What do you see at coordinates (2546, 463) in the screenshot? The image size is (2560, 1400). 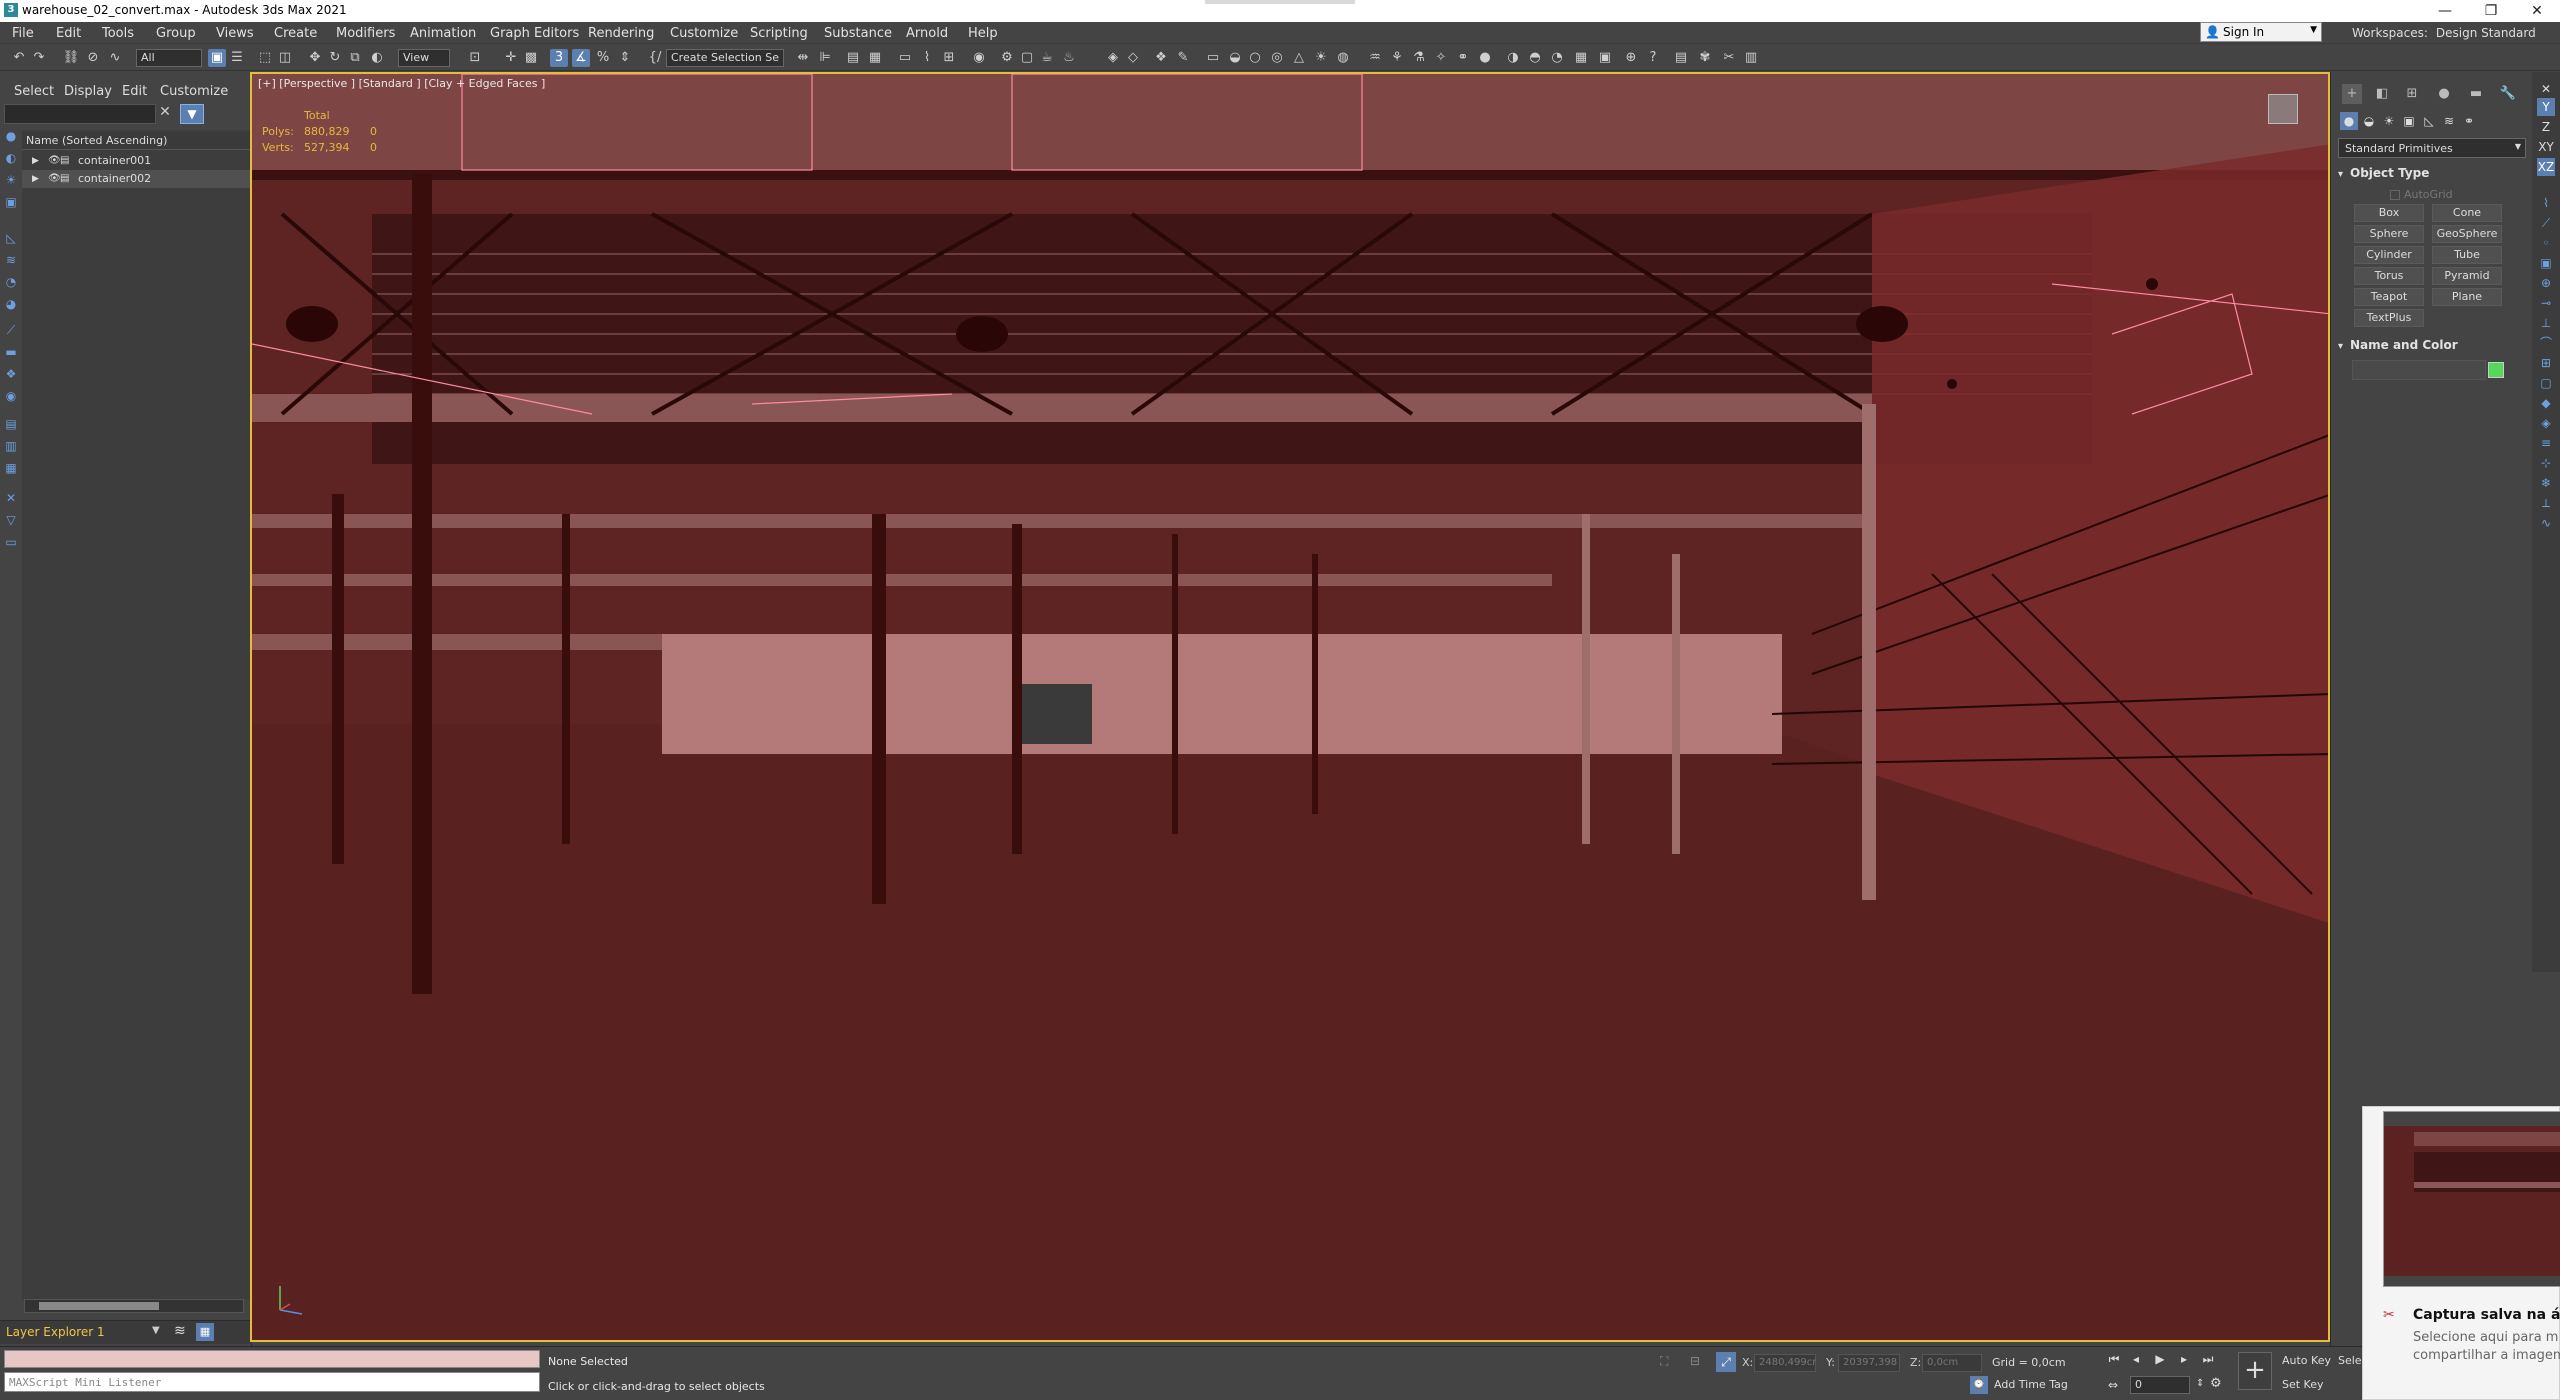 I see `axis-constraint-icon: ⊹` at bounding box center [2546, 463].